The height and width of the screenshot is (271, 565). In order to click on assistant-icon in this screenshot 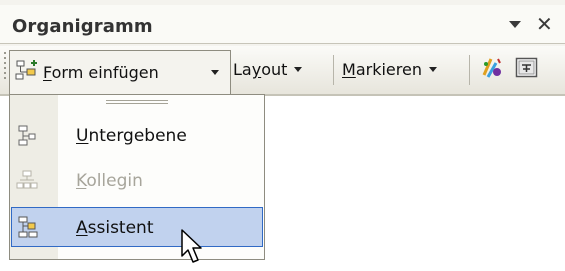, I will do `click(28, 229)`.